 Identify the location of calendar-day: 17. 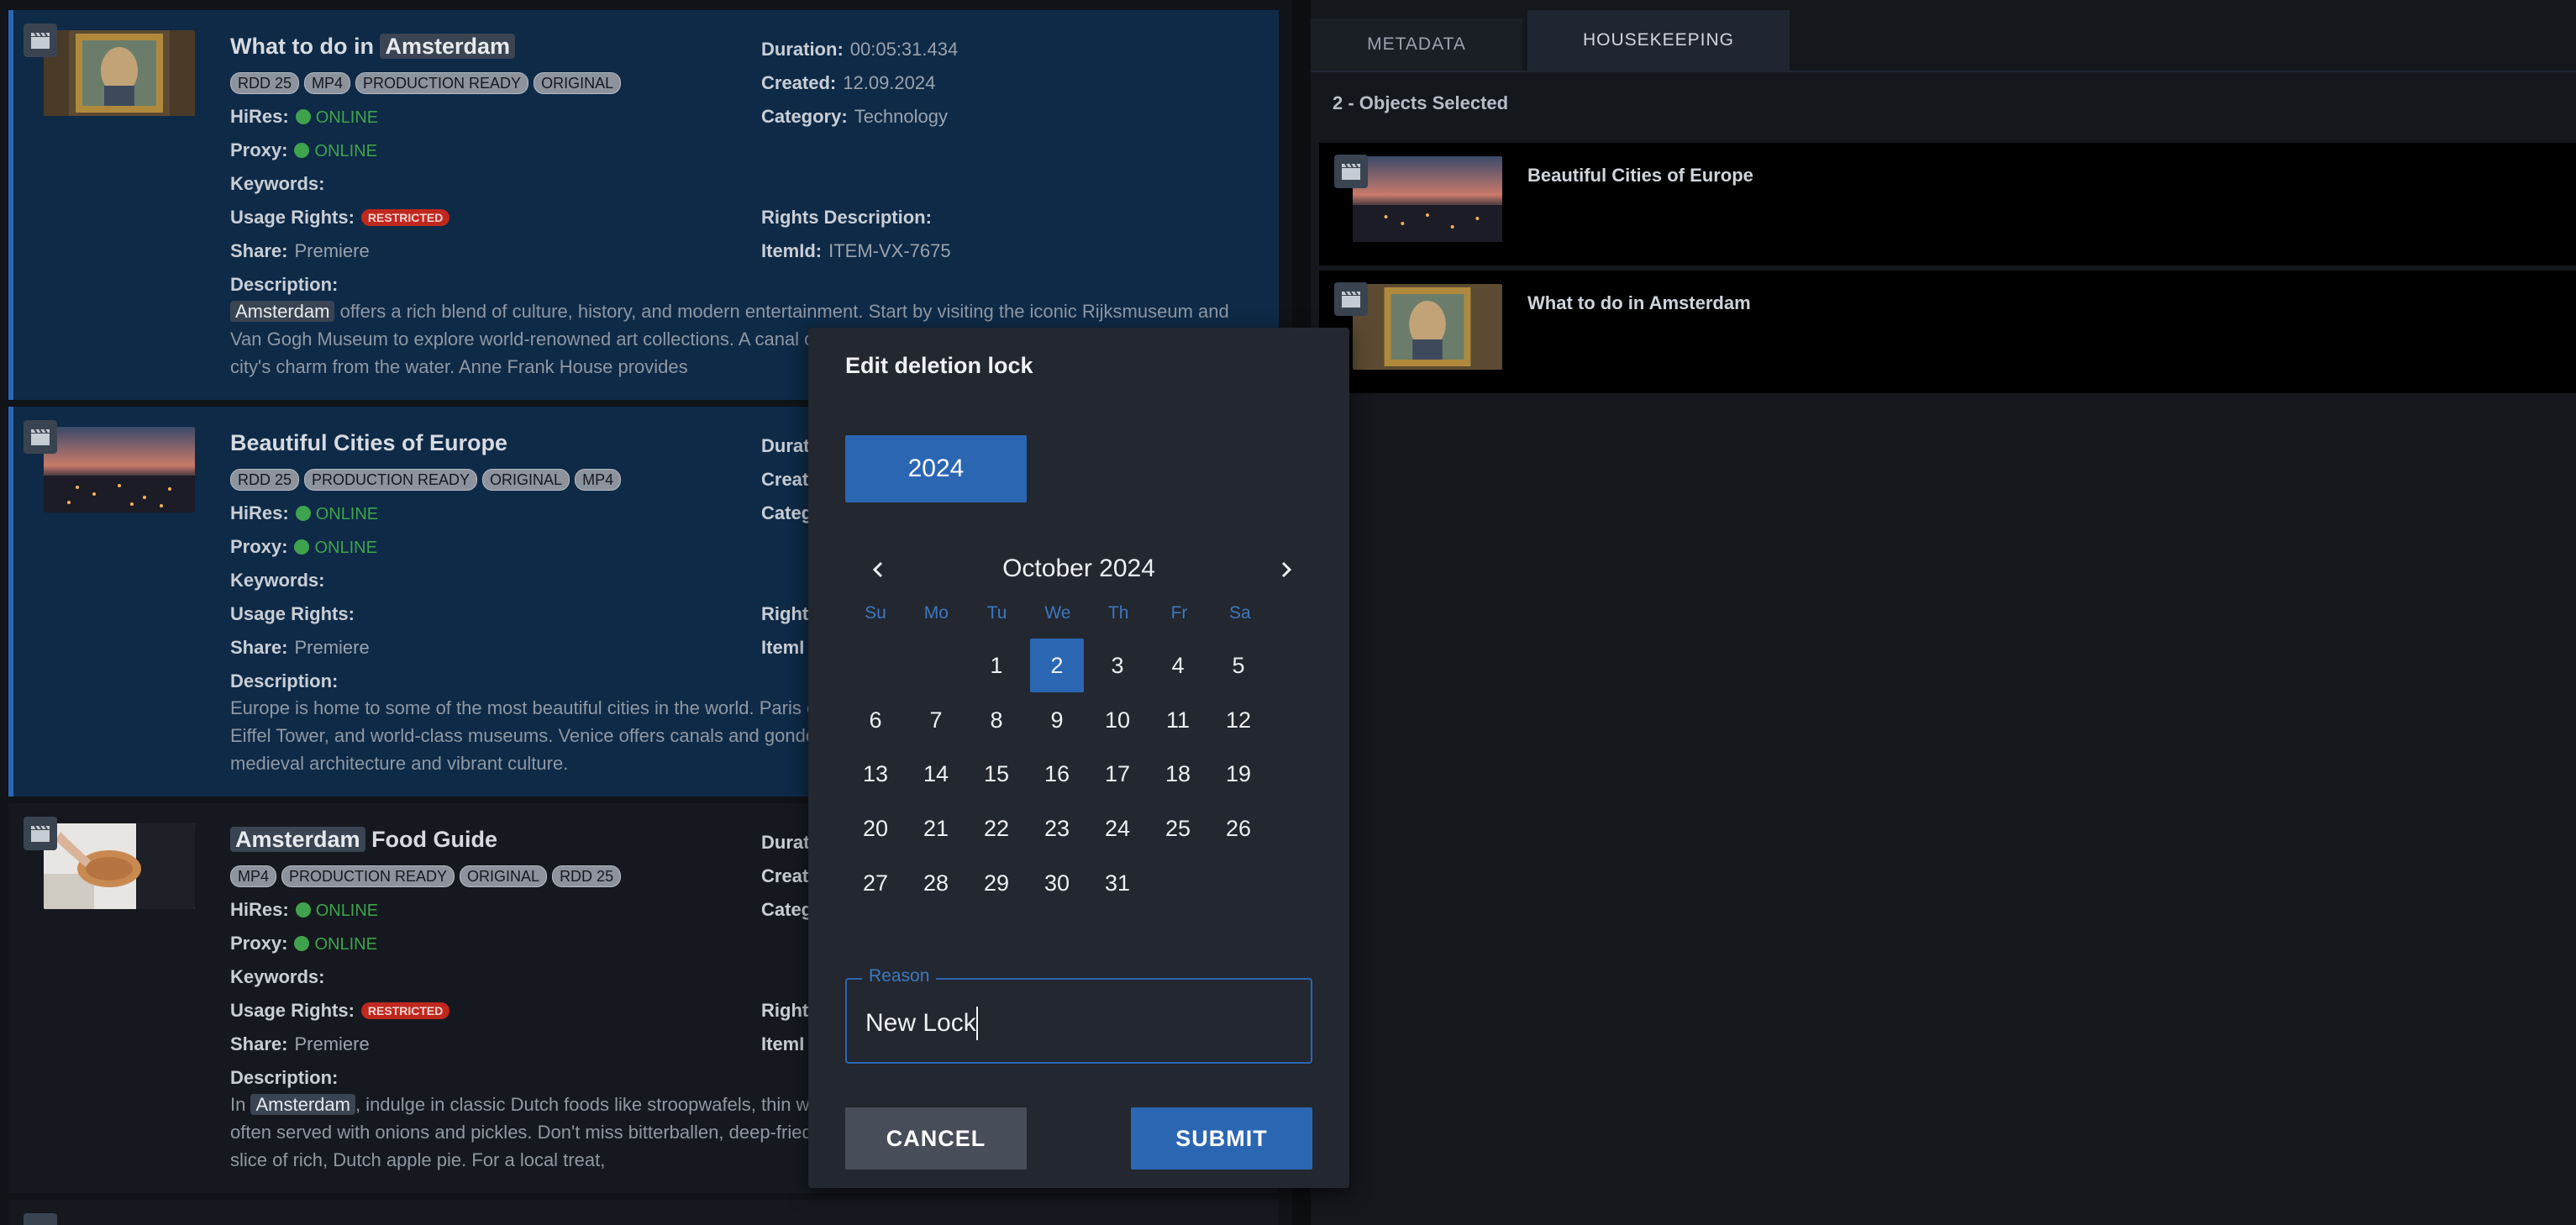
(1117, 775).